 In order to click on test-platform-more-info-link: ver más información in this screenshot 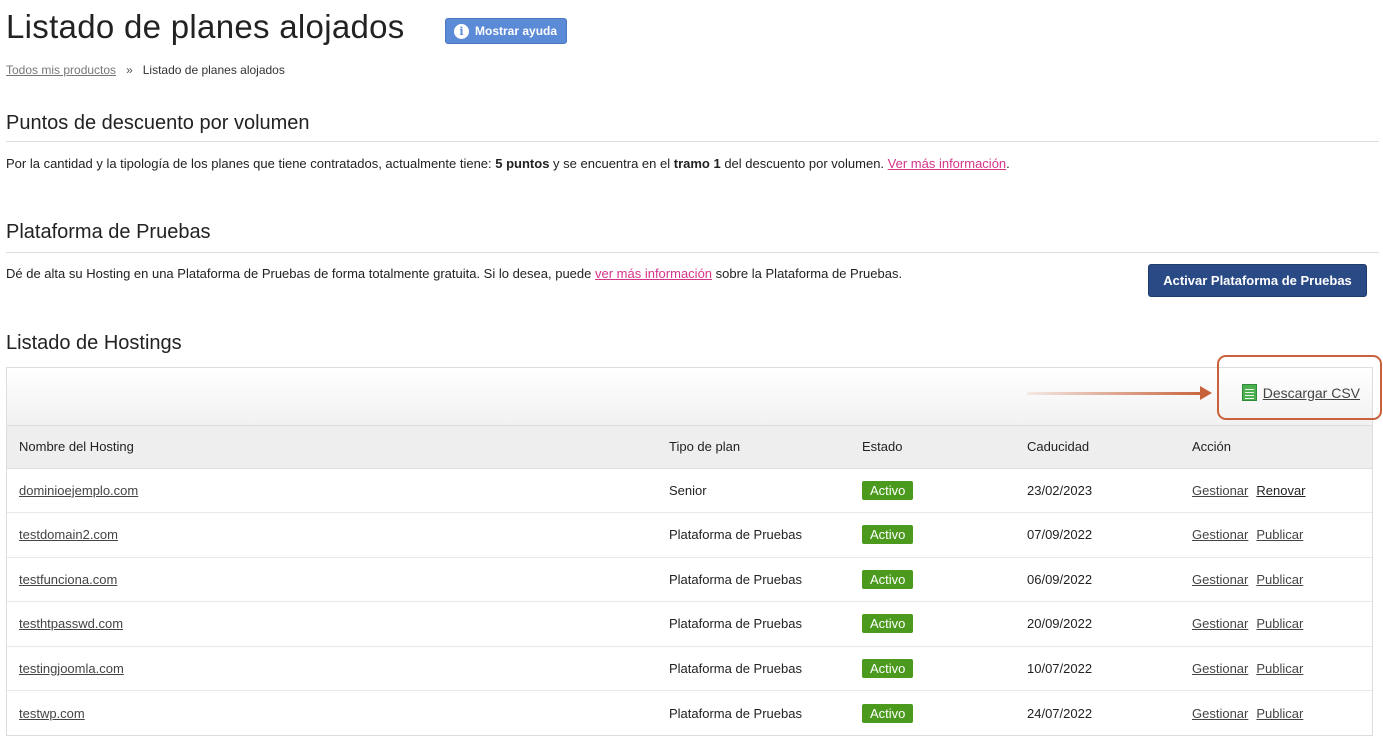, I will do `click(653, 273)`.